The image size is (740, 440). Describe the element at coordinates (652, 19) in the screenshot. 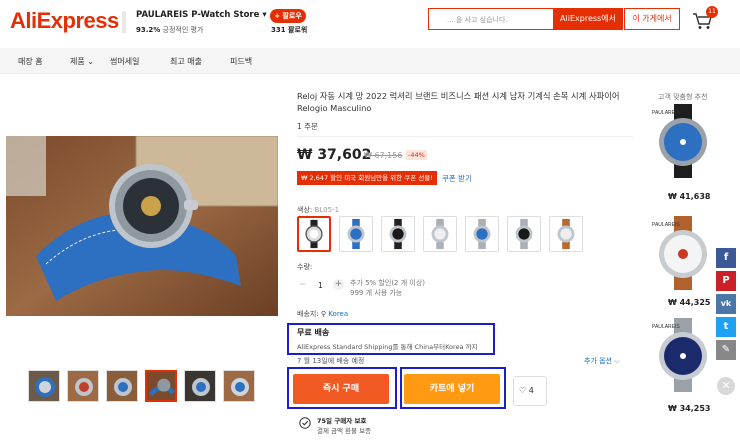

I see `search-store-button: 이 가게에서` at that location.